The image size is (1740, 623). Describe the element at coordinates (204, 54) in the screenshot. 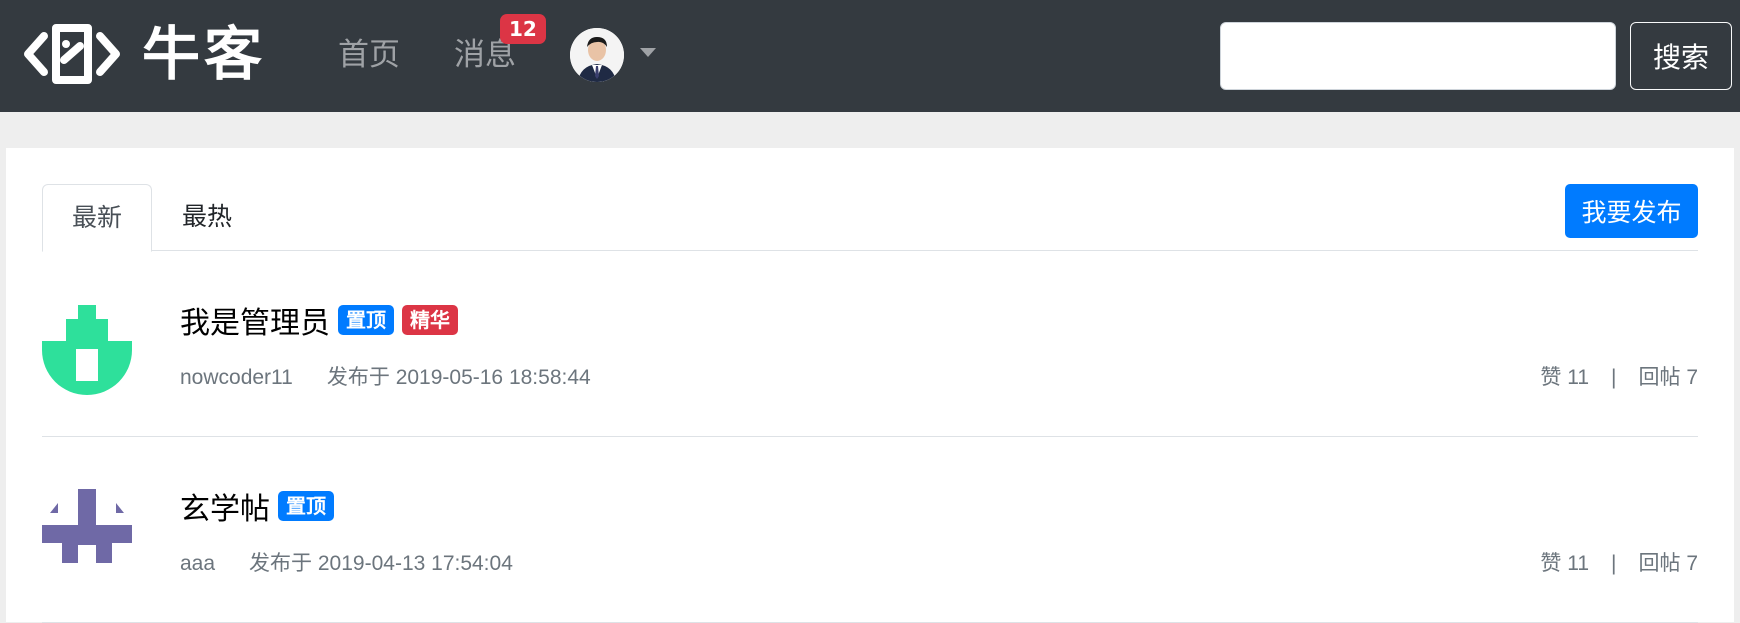

I see `logo-text: 牛客` at that location.